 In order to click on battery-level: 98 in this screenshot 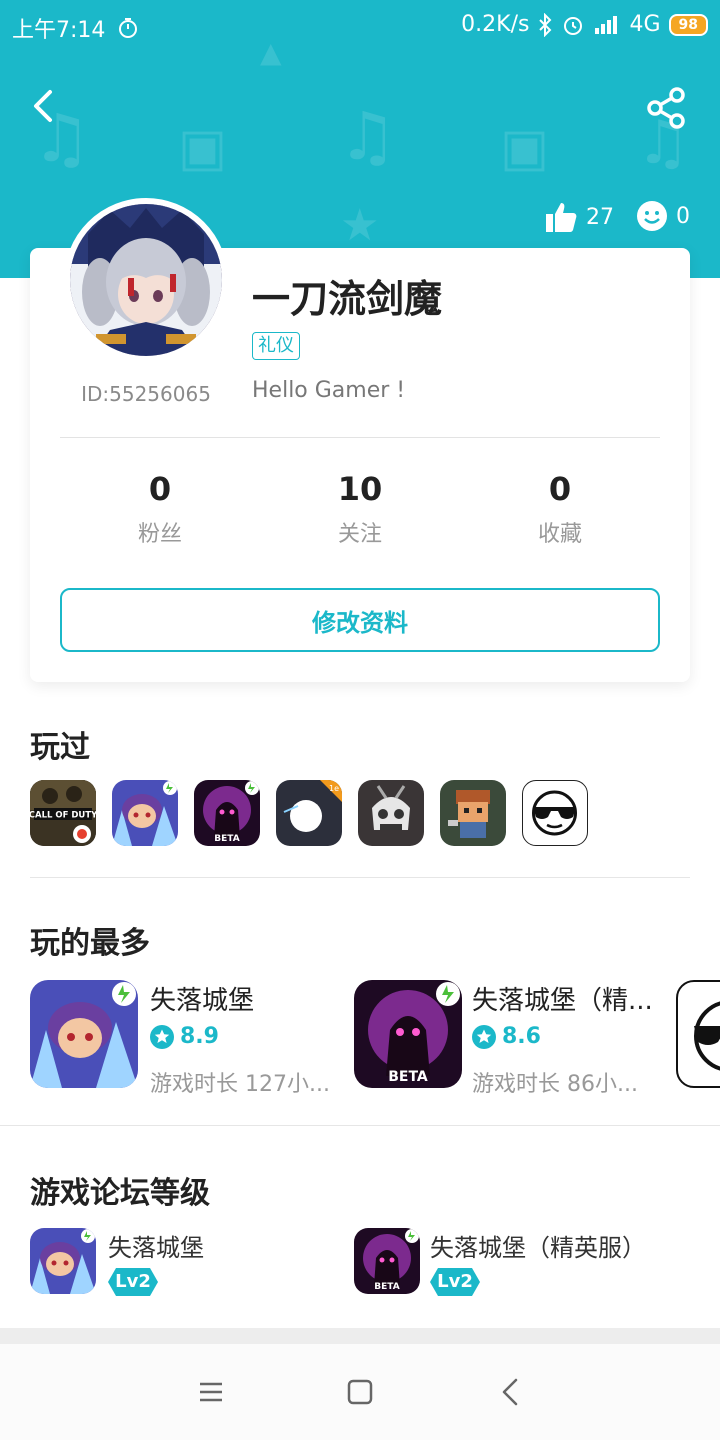, I will do `click(688, 24)`.